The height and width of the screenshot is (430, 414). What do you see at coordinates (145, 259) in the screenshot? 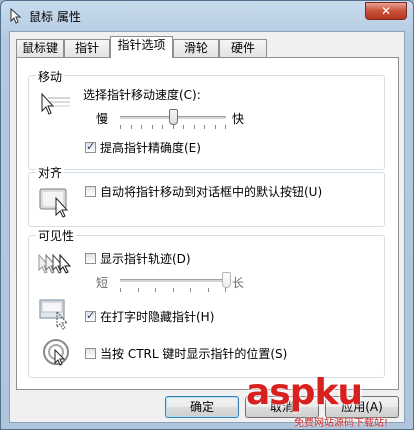
I see `trails-label: 显示指针轨迹(D)` at bounding box center [145, 259].